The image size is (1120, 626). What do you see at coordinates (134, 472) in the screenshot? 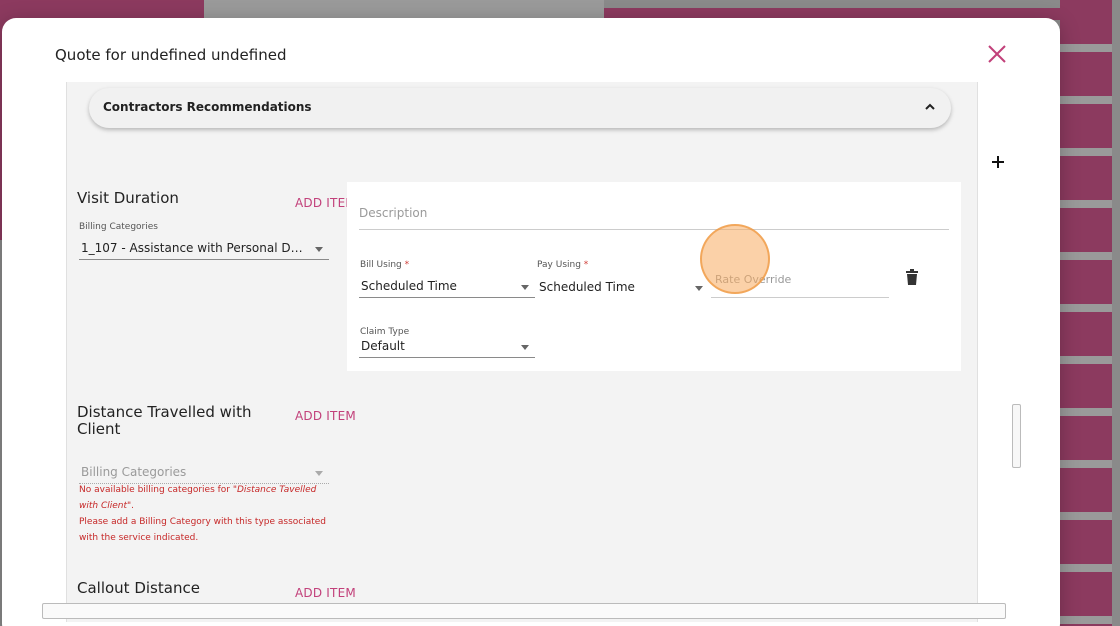
I see `distance-billing-placeholder: Billing Categories` at bounding box center [134, 472].